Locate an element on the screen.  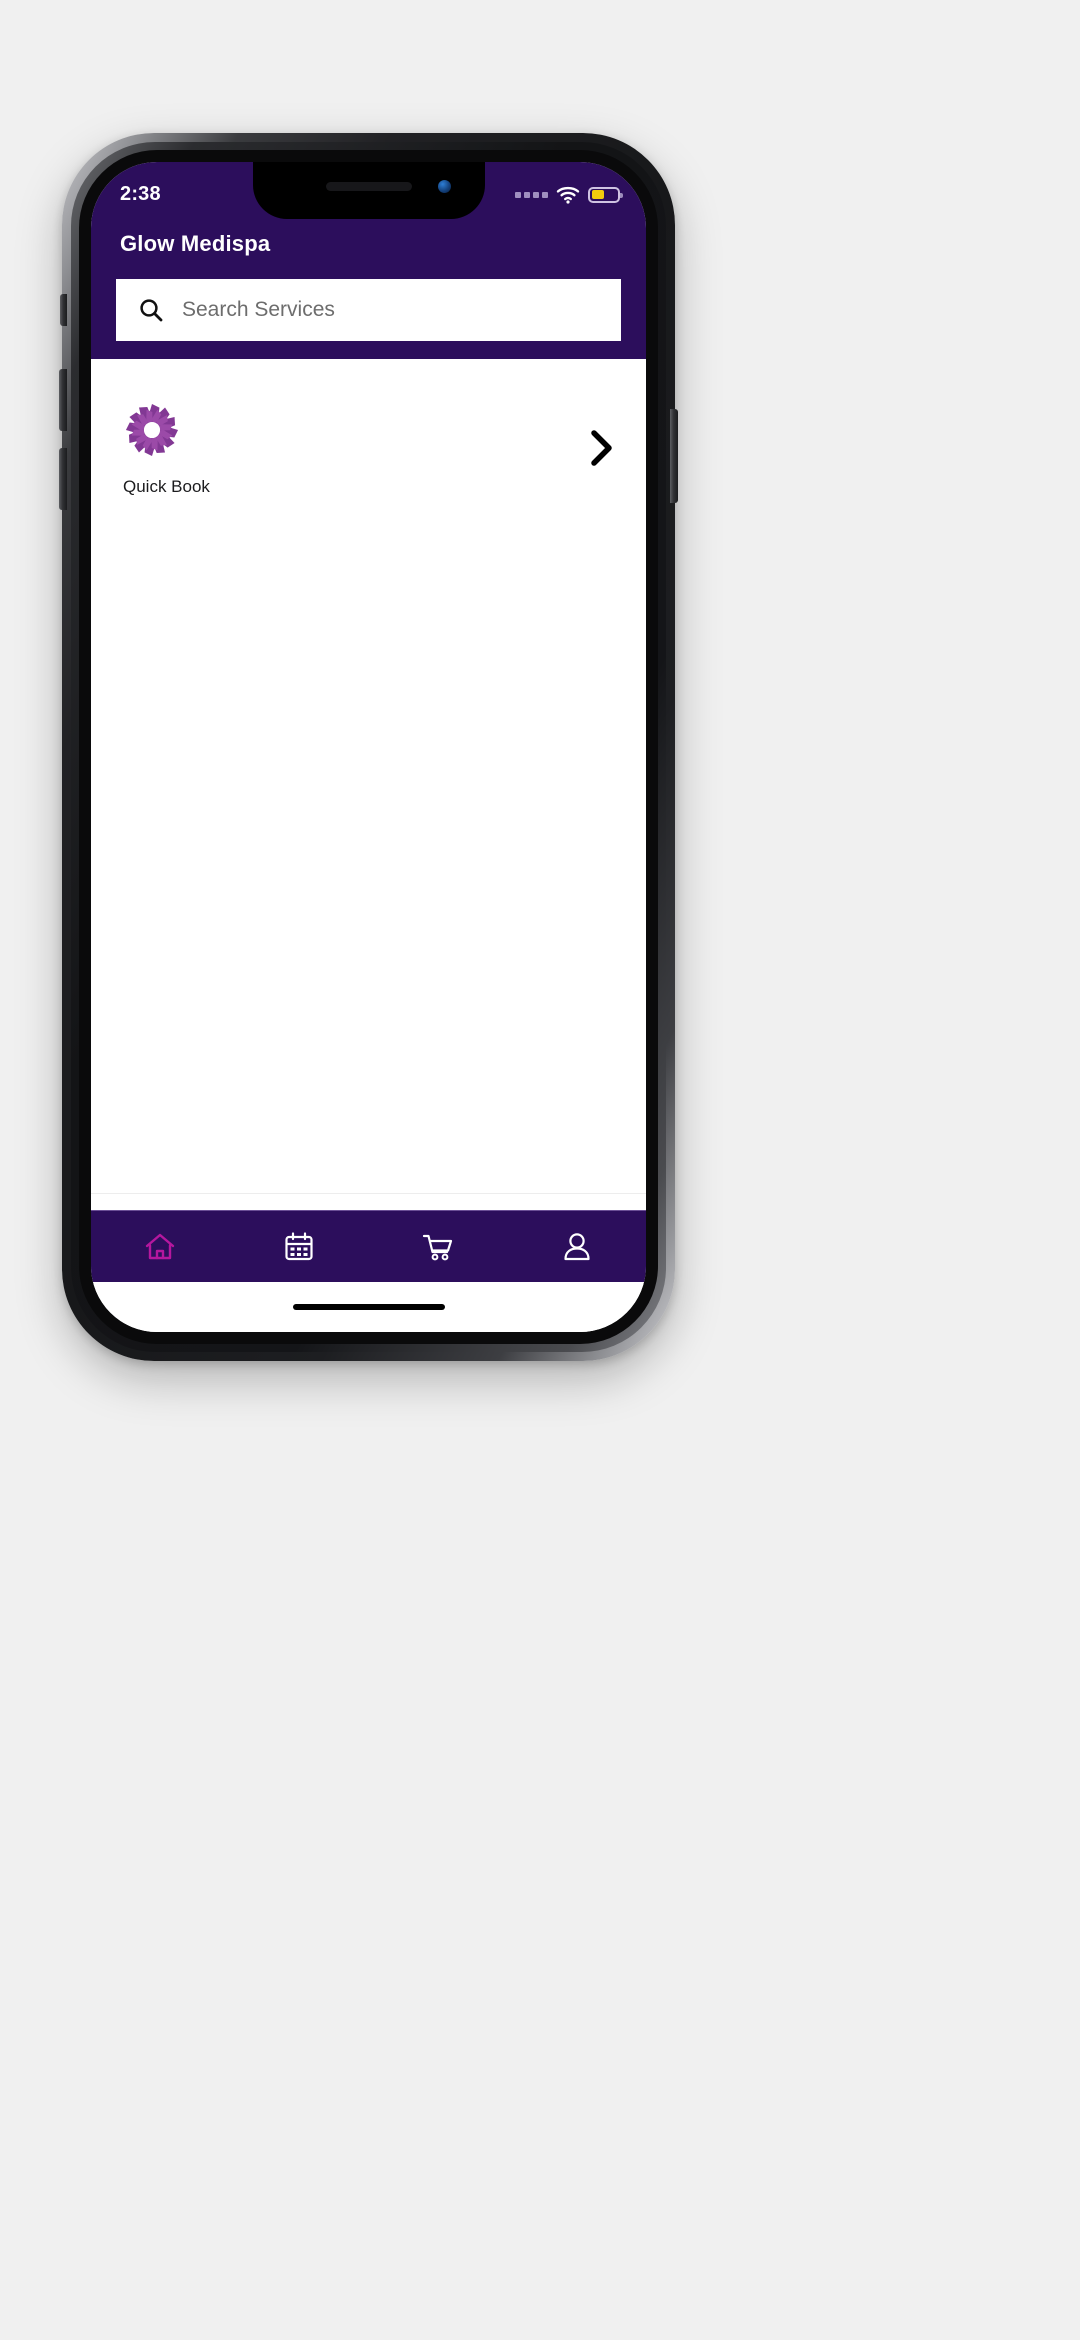
home-icon is located at coordinates (160, 1246).